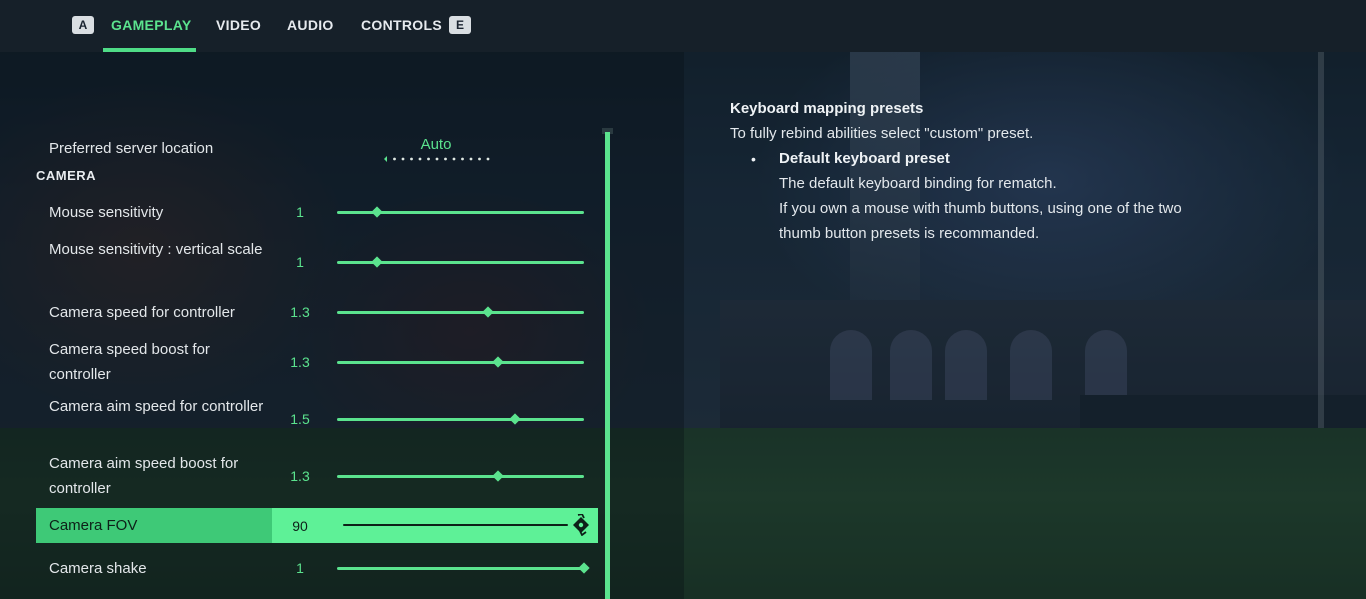  I want to click on setting-value-mouse-sensitivity: 1, so click(300, 212).